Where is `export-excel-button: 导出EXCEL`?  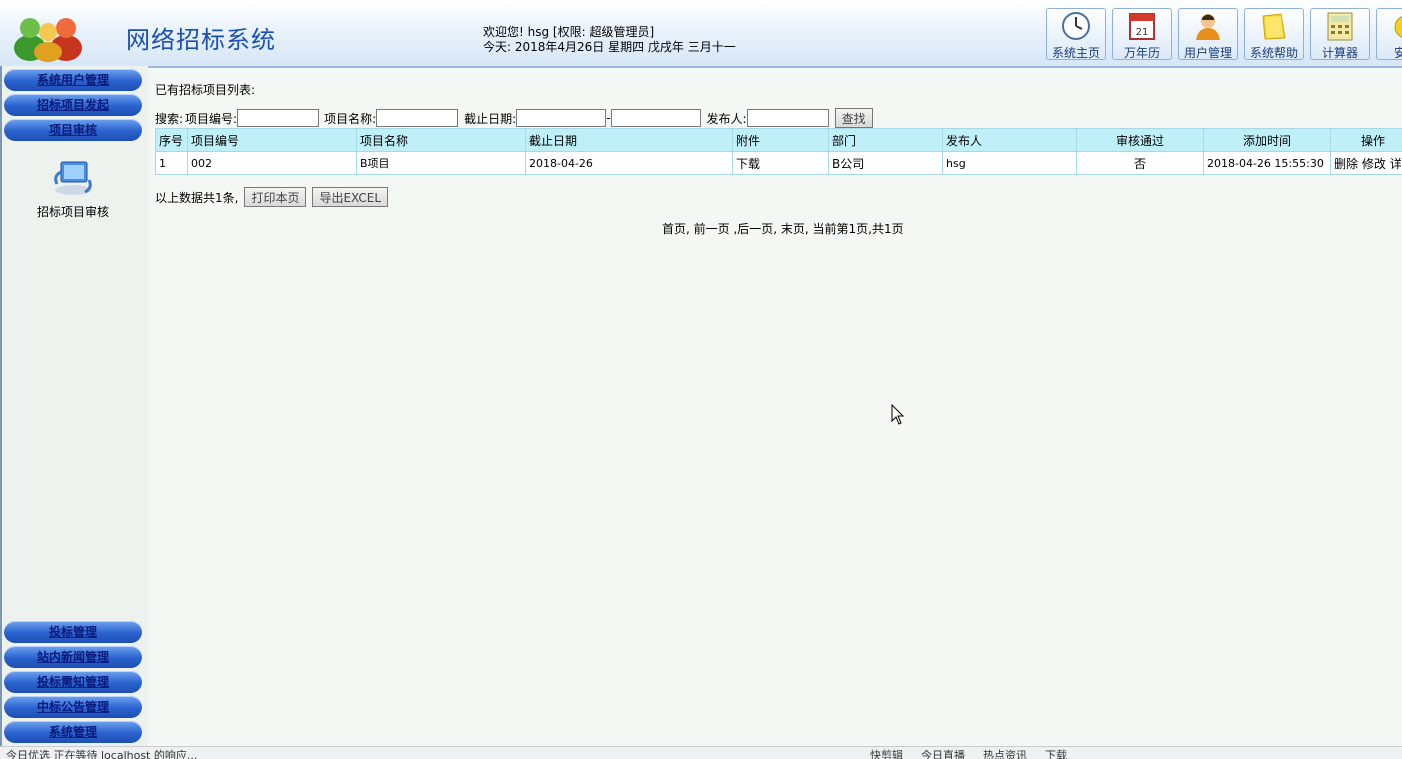
export-excel-button: 导出EXCEL is located at coordinates (350, 197).